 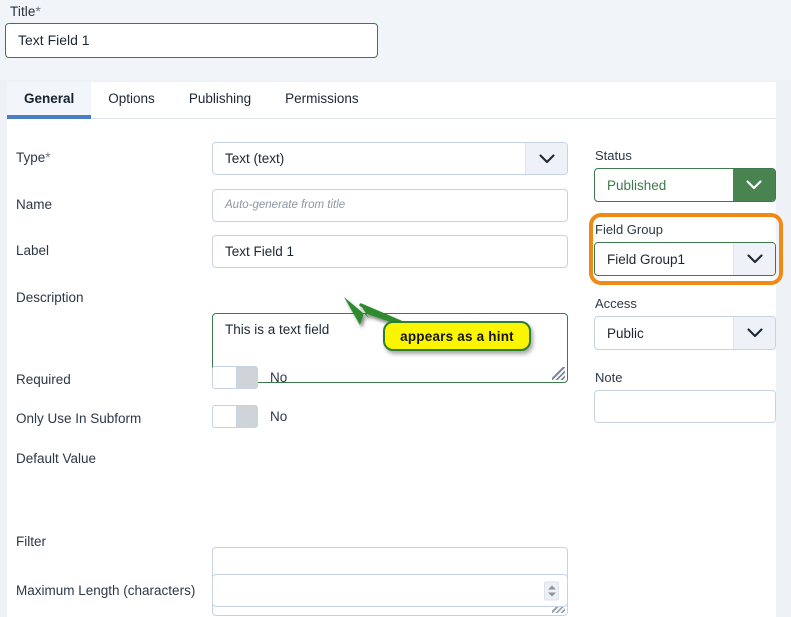 I want to click on note-label: Note, so click(x=609, y=377).